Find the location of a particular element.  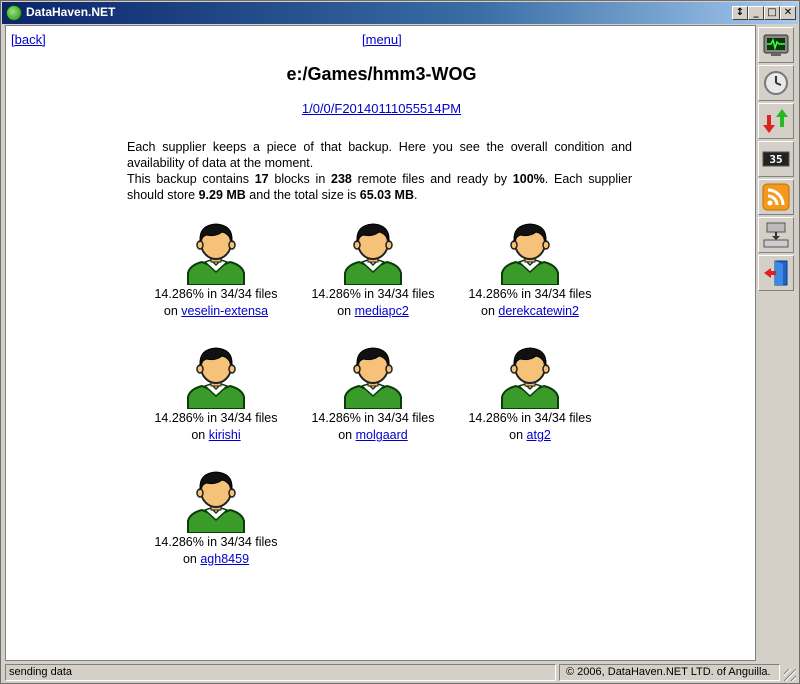

backup-id-container: 1/0/0/F20140111055514PM is located at coordinates (380, 108).